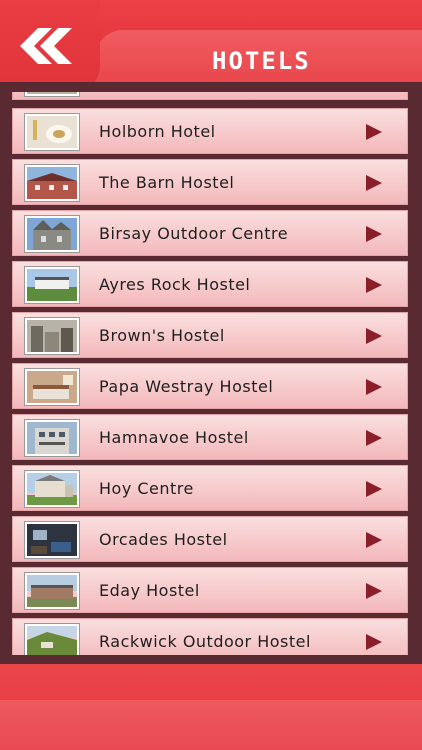  Describe the element at coordinates (149, 590) in the screenshot. I see `item-label: Eday Hostel` at that location.